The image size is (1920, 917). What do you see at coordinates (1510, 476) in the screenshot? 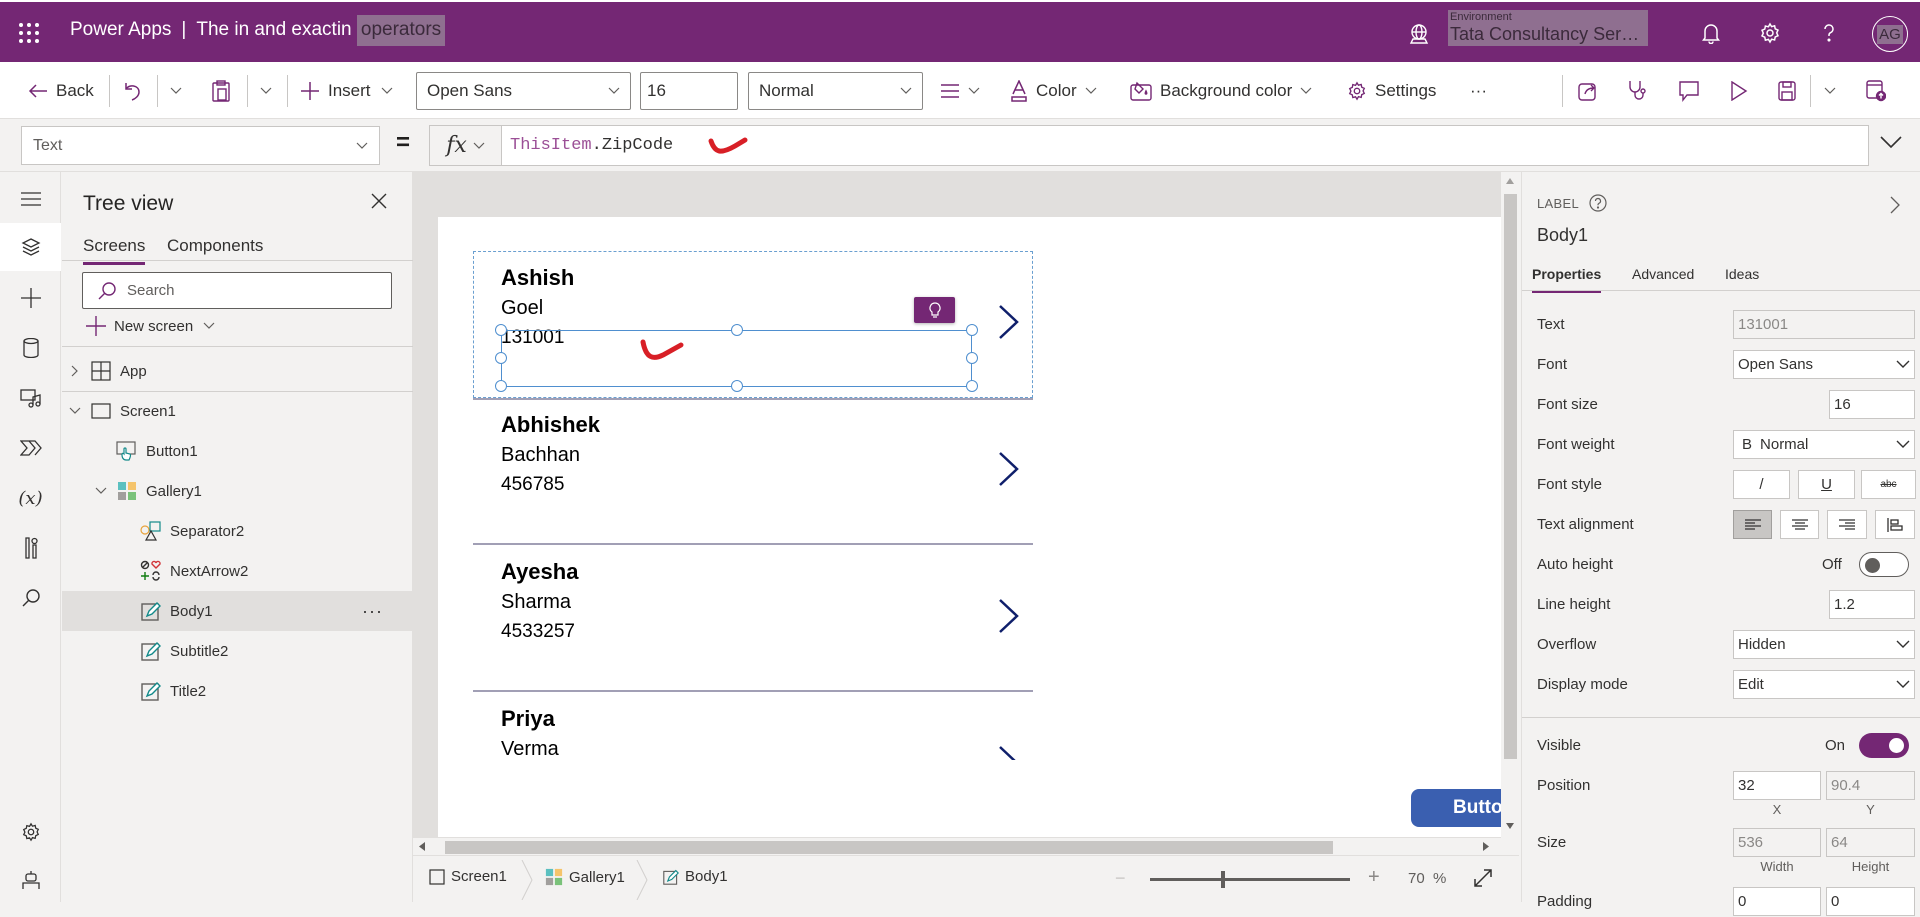
I see `vertical-scroll-thumb` at bounding box center [1510, 476].